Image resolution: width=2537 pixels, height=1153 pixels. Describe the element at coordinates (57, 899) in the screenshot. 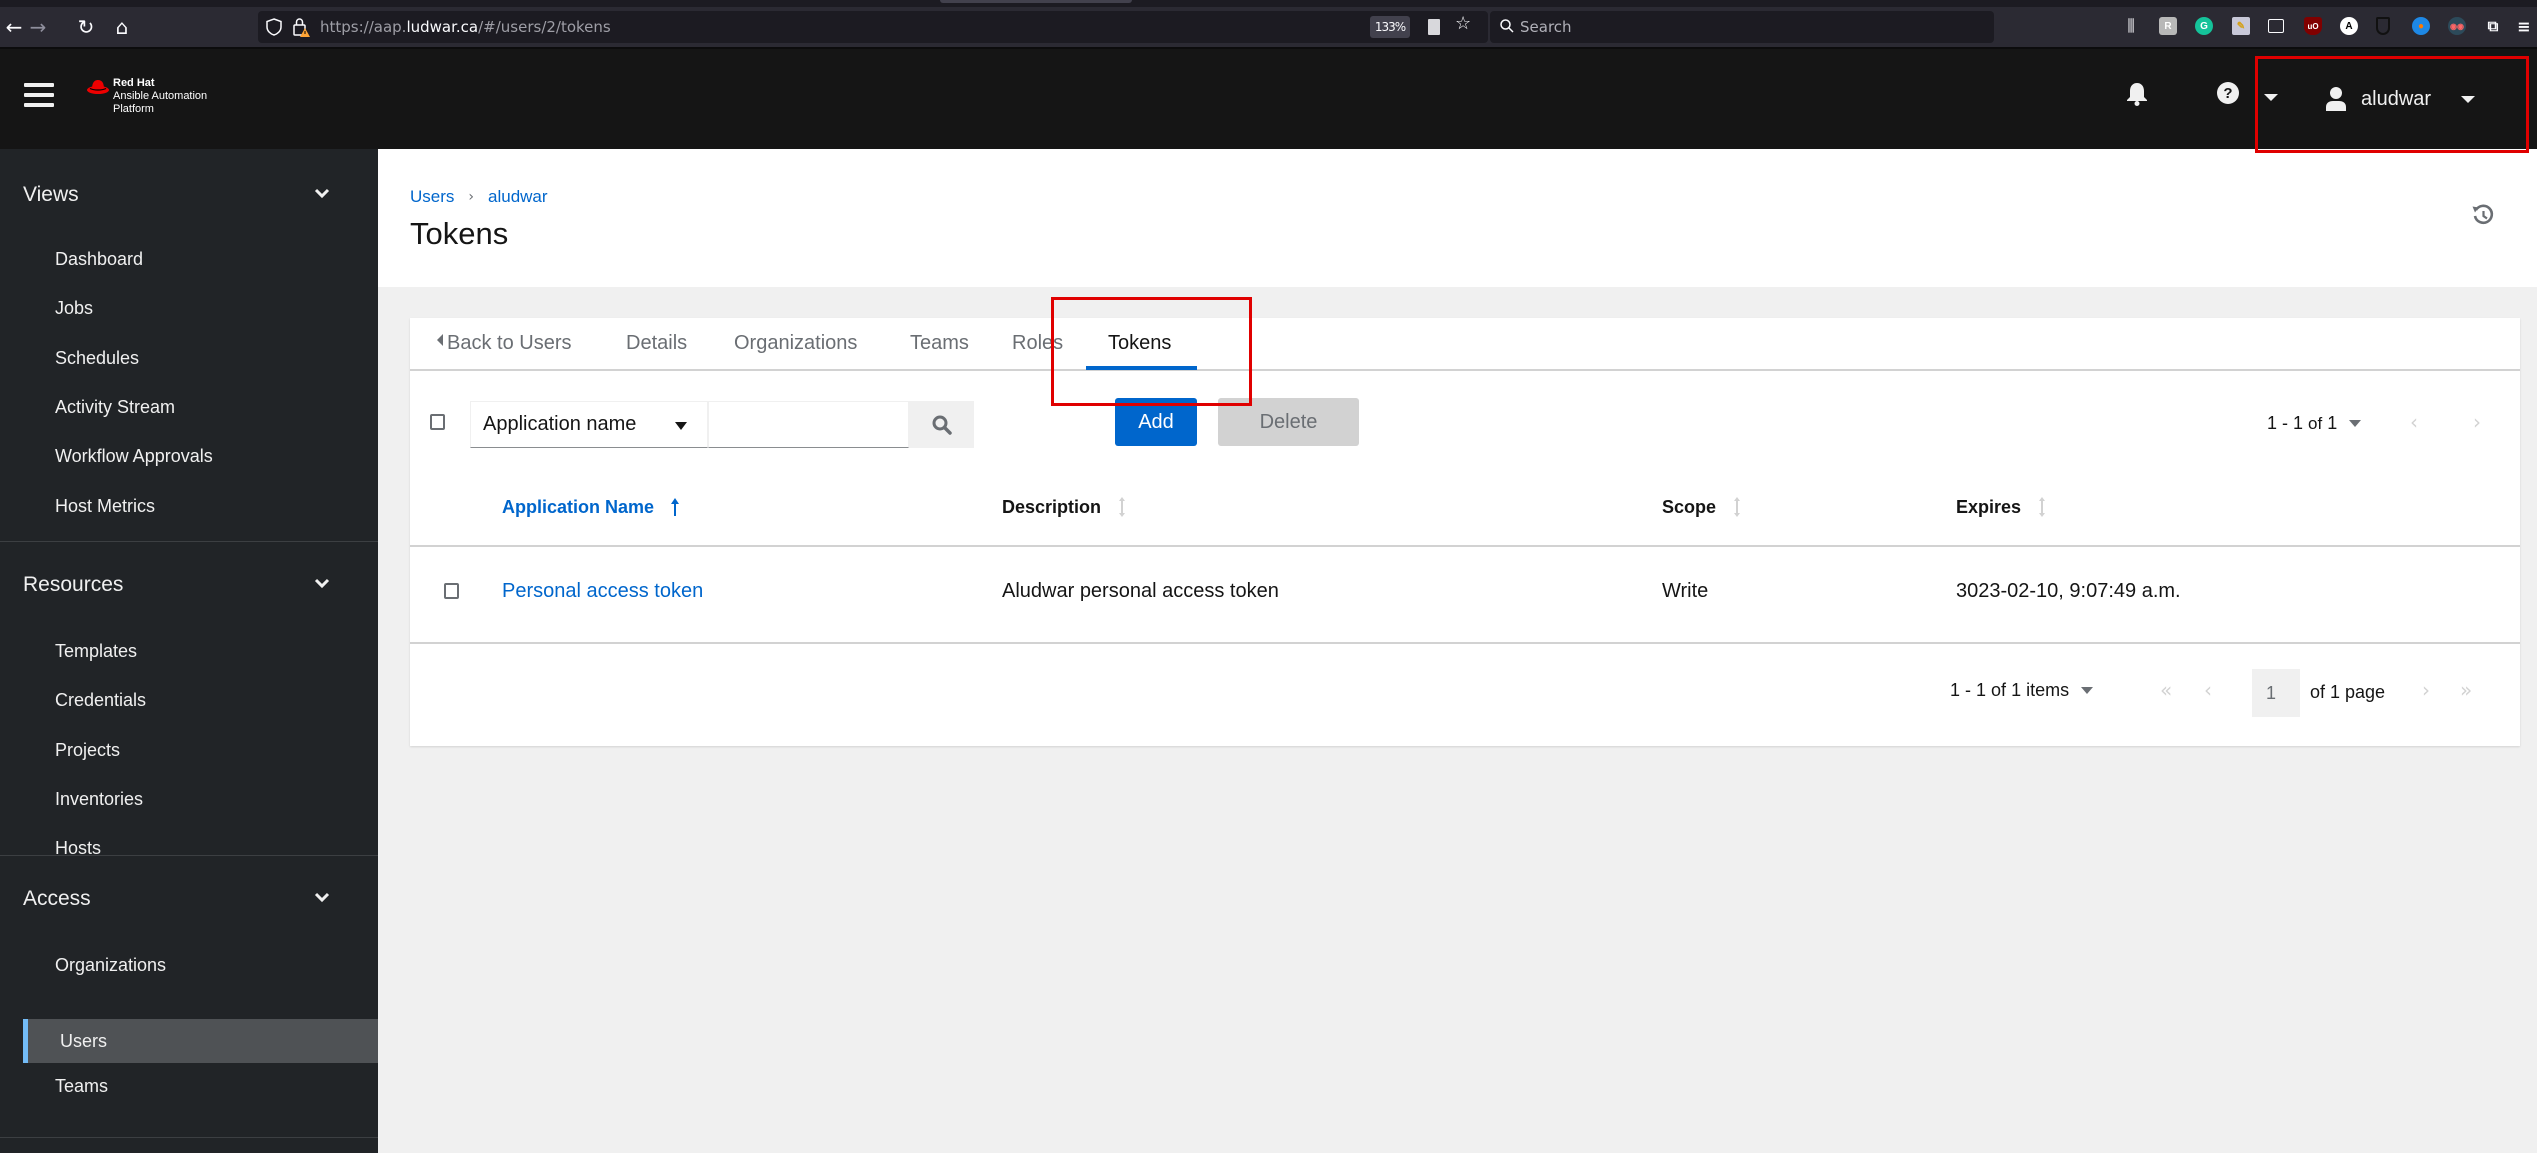

I see `nav-section-access: Access` at that location.